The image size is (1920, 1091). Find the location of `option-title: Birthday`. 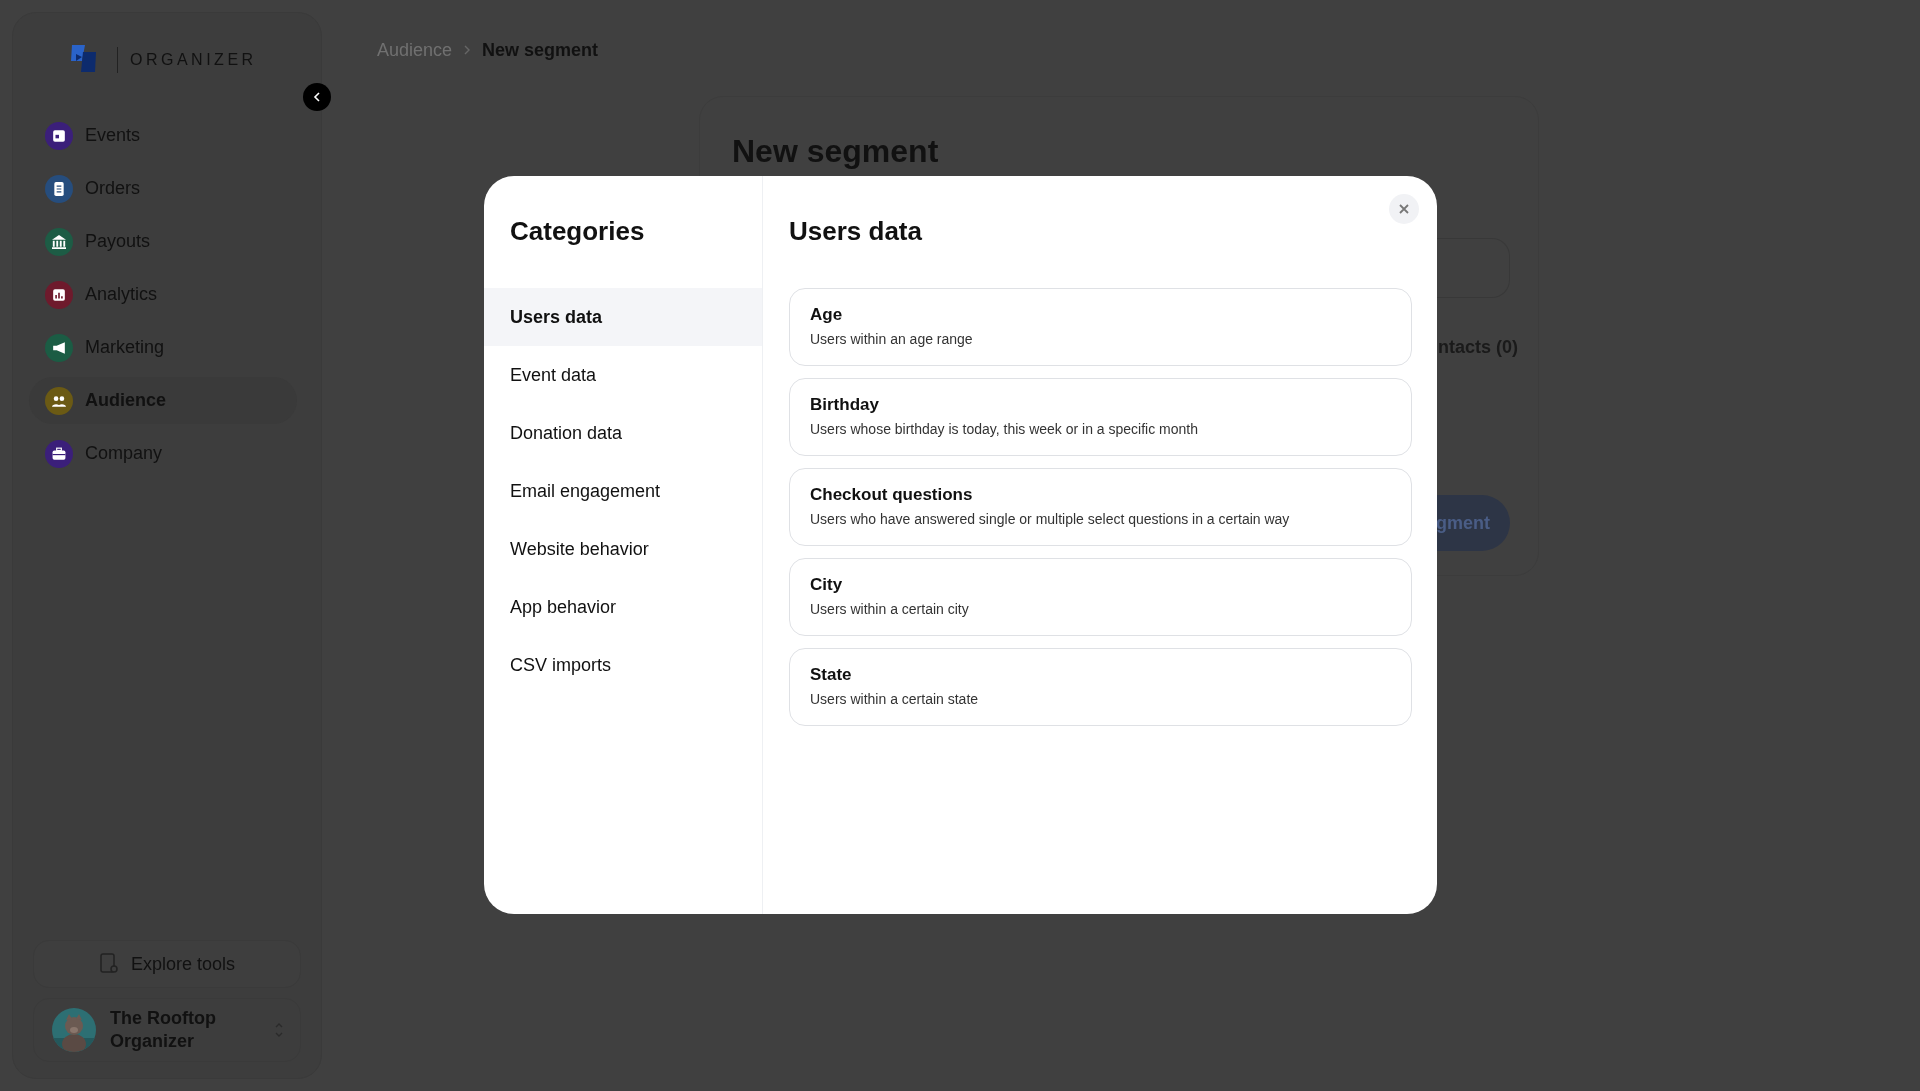

option-title: Birthday is located at coordinates (845, 405).